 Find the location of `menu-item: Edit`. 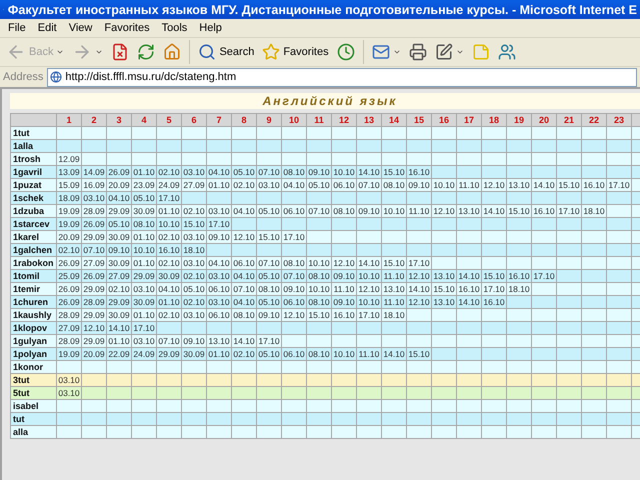

menu-item: Edit is located at coordinates (47, 28).